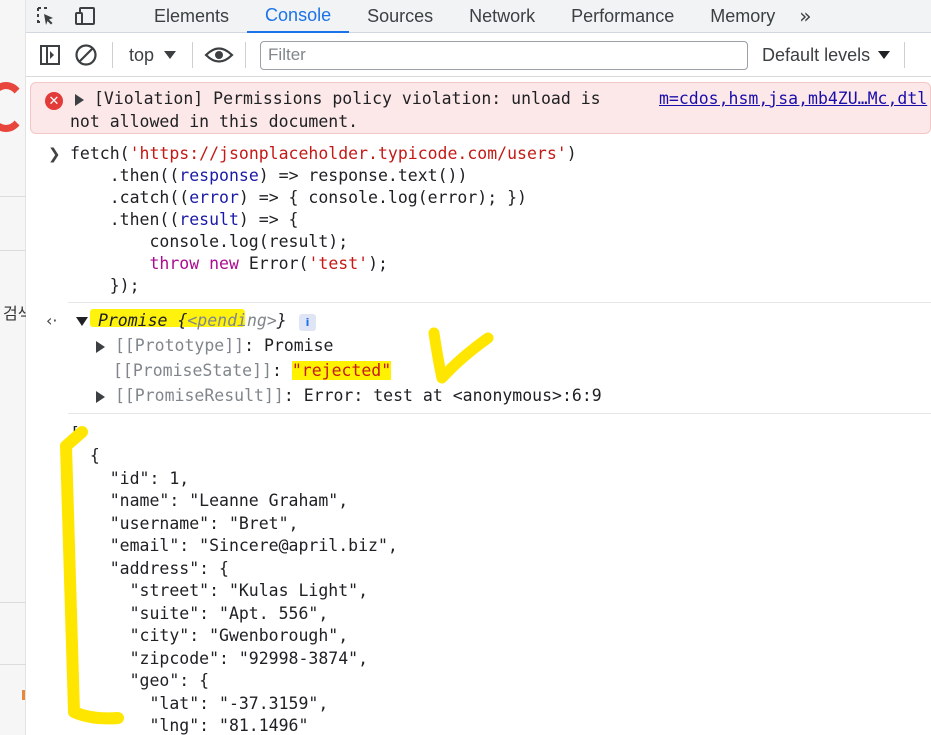  I want to click on context-selector: top, so click(152, 55).